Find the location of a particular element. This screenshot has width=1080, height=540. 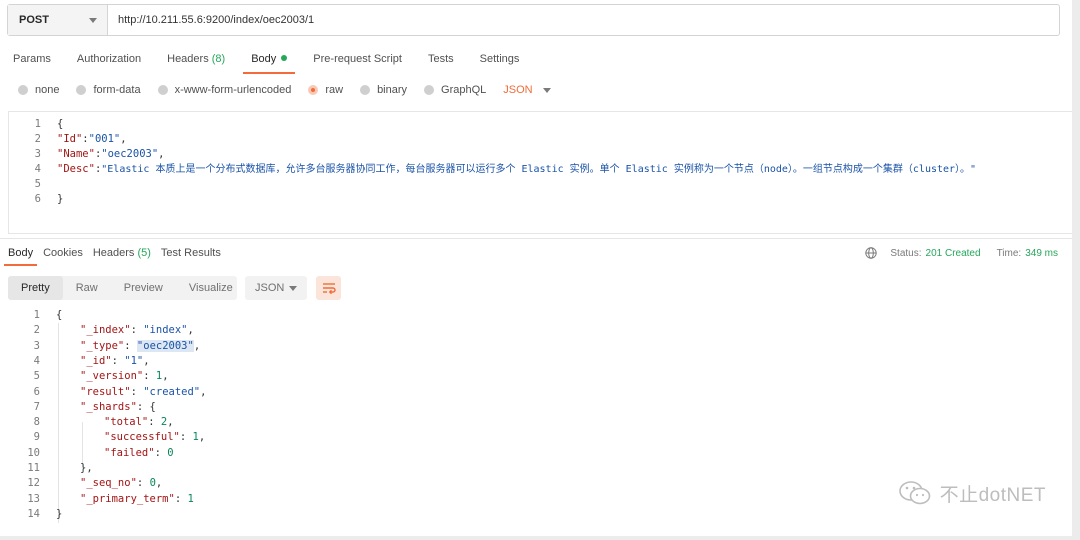

code-text: "total": 2, is located at coordinates (139, 422).